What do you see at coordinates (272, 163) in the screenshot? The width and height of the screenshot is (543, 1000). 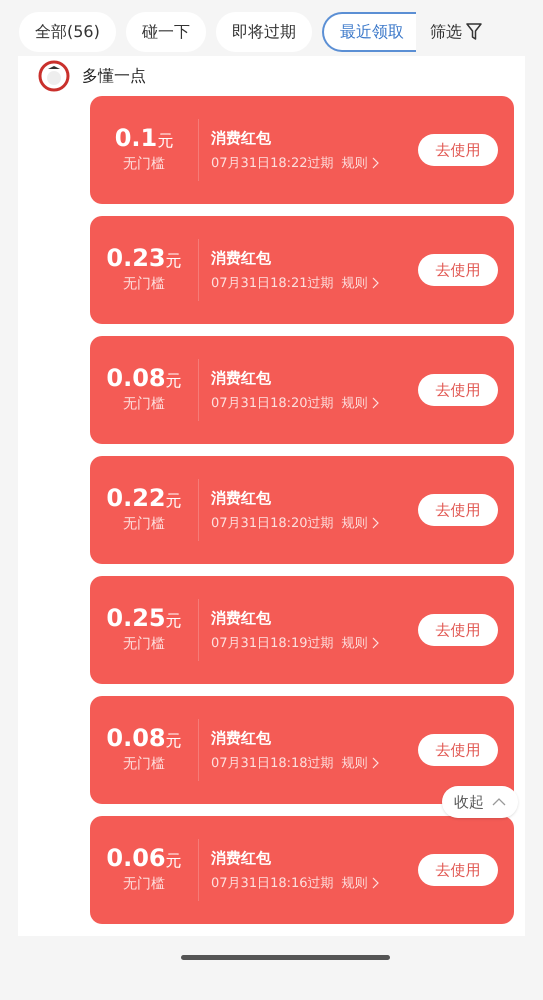 I see `coupon-expiry: 07月31日18:22过期` at bounding box center [272, 163].